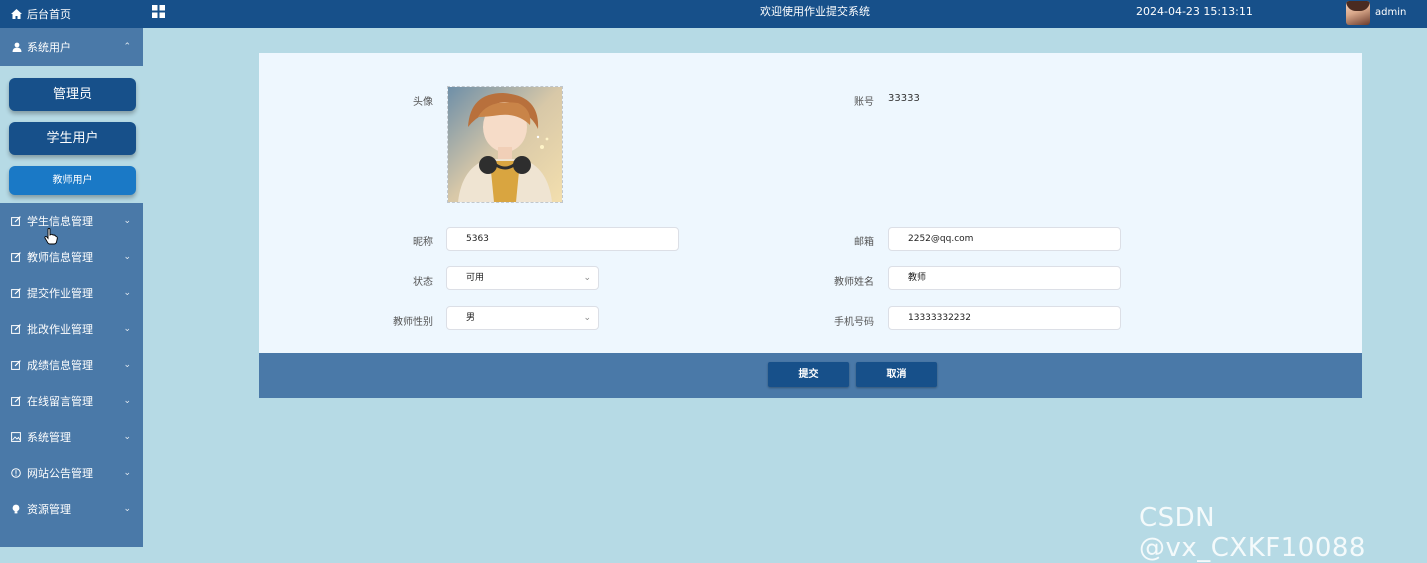 The image size is (1427, 563). Describe the element at coordinates (904, 98) in the screenshot. I see `account-value: 33333` at that location.